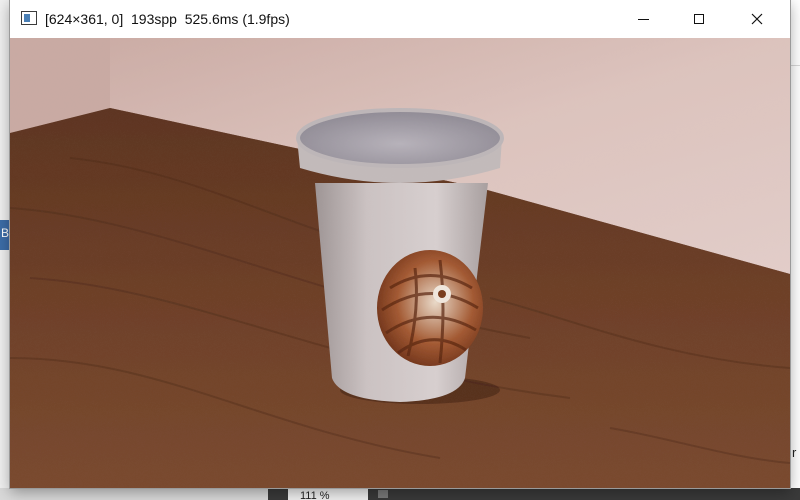  Describe the element at coordinates (795, 250) in the screenshot. I see `background-window-fragment-right: r` at that location.